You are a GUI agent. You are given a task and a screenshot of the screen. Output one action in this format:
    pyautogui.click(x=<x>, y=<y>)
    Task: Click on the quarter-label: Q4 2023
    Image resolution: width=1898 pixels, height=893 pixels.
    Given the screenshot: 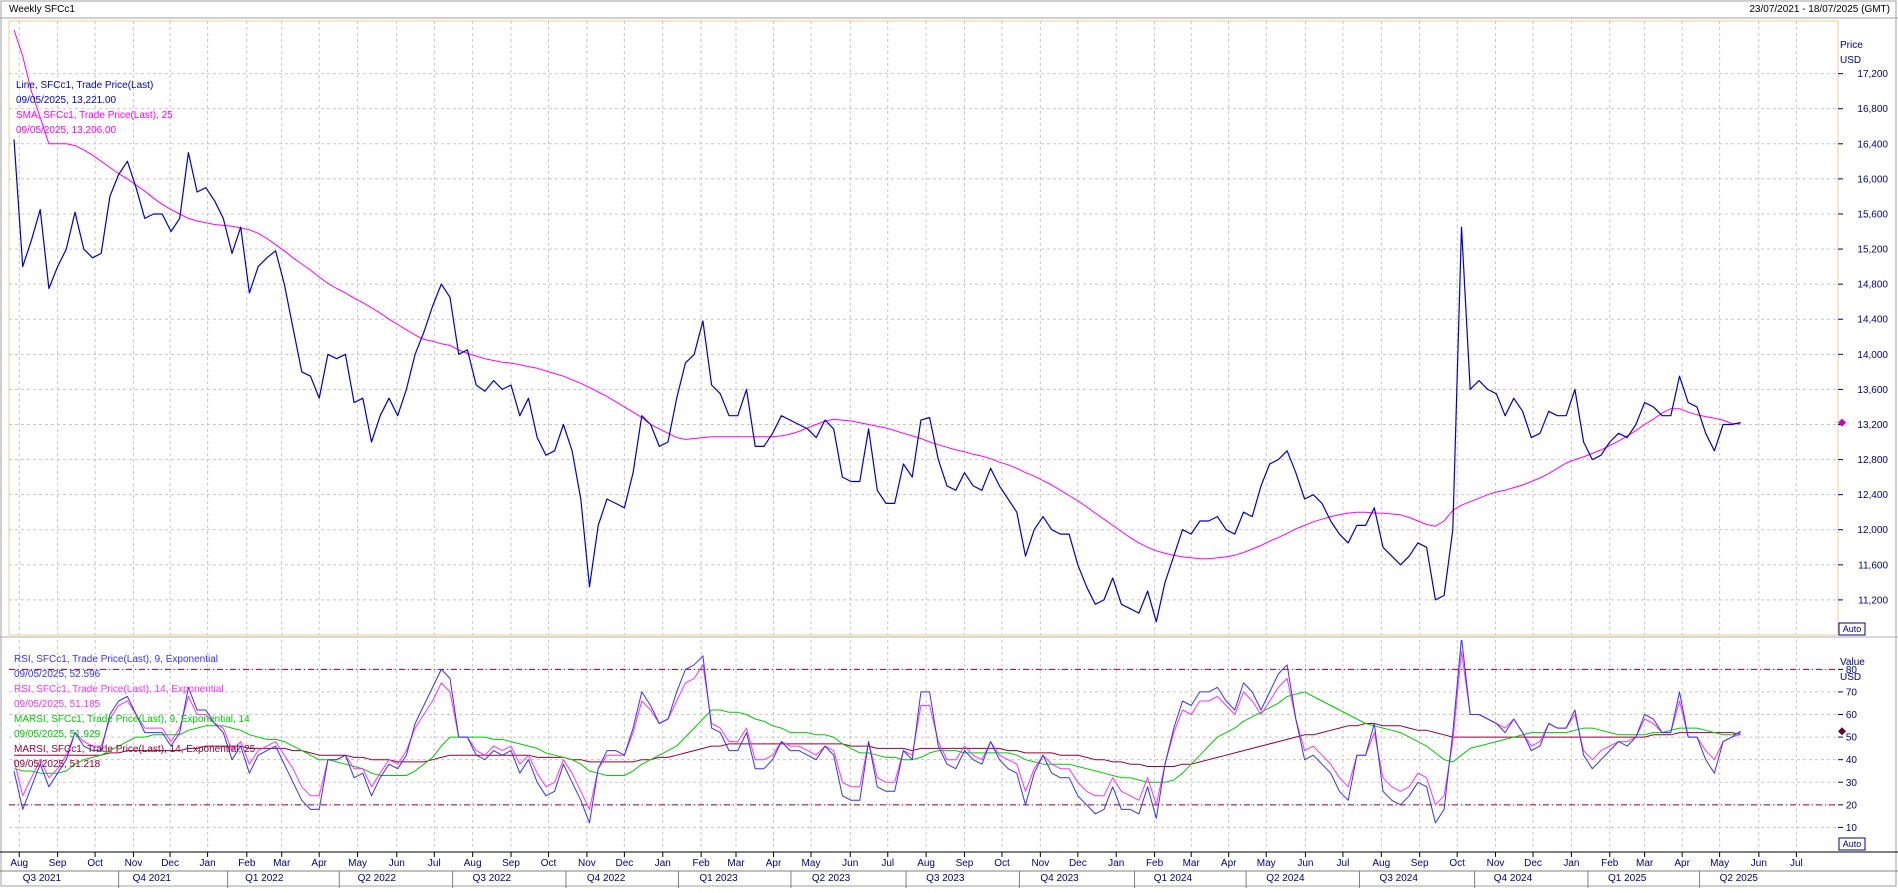 What is the action you would take?
    pyautogui.click(x=1059, y=878)
    